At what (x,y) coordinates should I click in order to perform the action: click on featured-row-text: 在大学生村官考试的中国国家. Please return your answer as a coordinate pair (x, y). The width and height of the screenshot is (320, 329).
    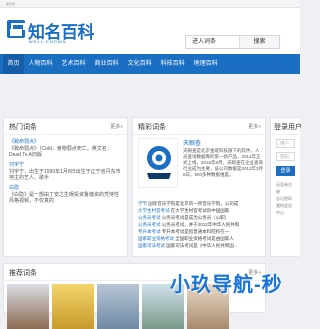
    Looking at the image, I should click on (200, 210).